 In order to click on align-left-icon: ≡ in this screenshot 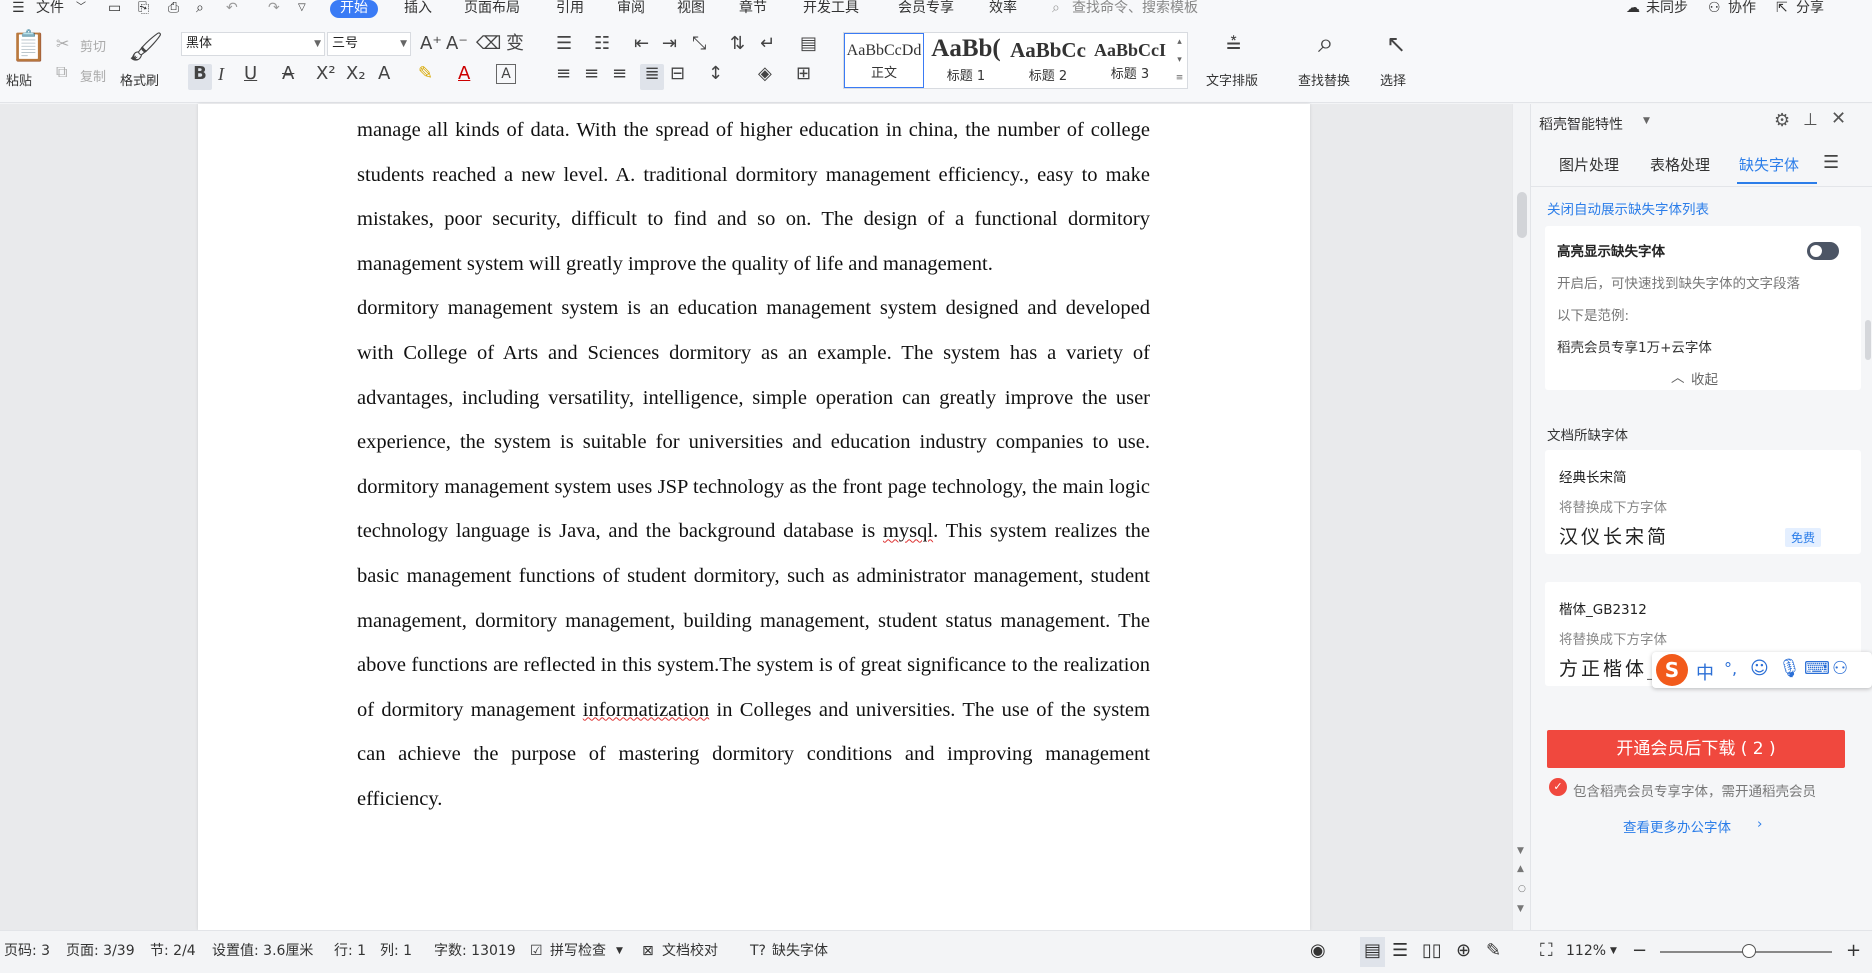, I will do `click(563, 74)`.